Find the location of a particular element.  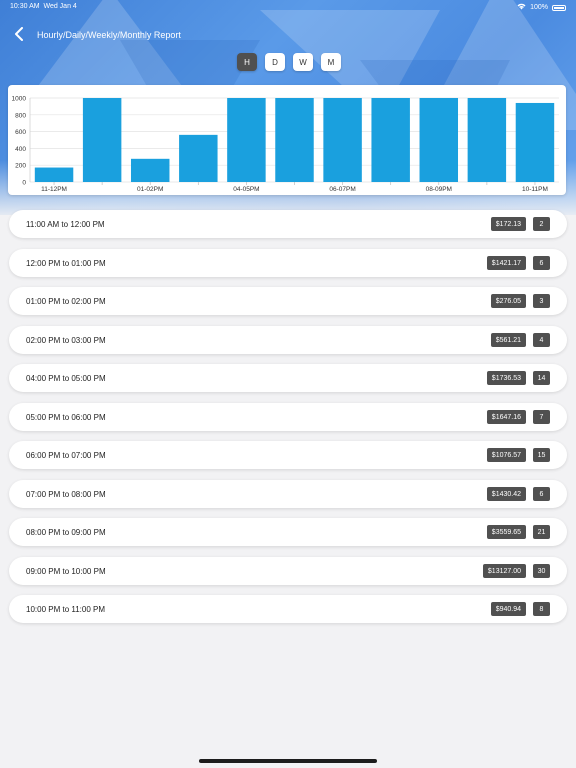

battery-percent: 100% is located at coordinates (539, 7).